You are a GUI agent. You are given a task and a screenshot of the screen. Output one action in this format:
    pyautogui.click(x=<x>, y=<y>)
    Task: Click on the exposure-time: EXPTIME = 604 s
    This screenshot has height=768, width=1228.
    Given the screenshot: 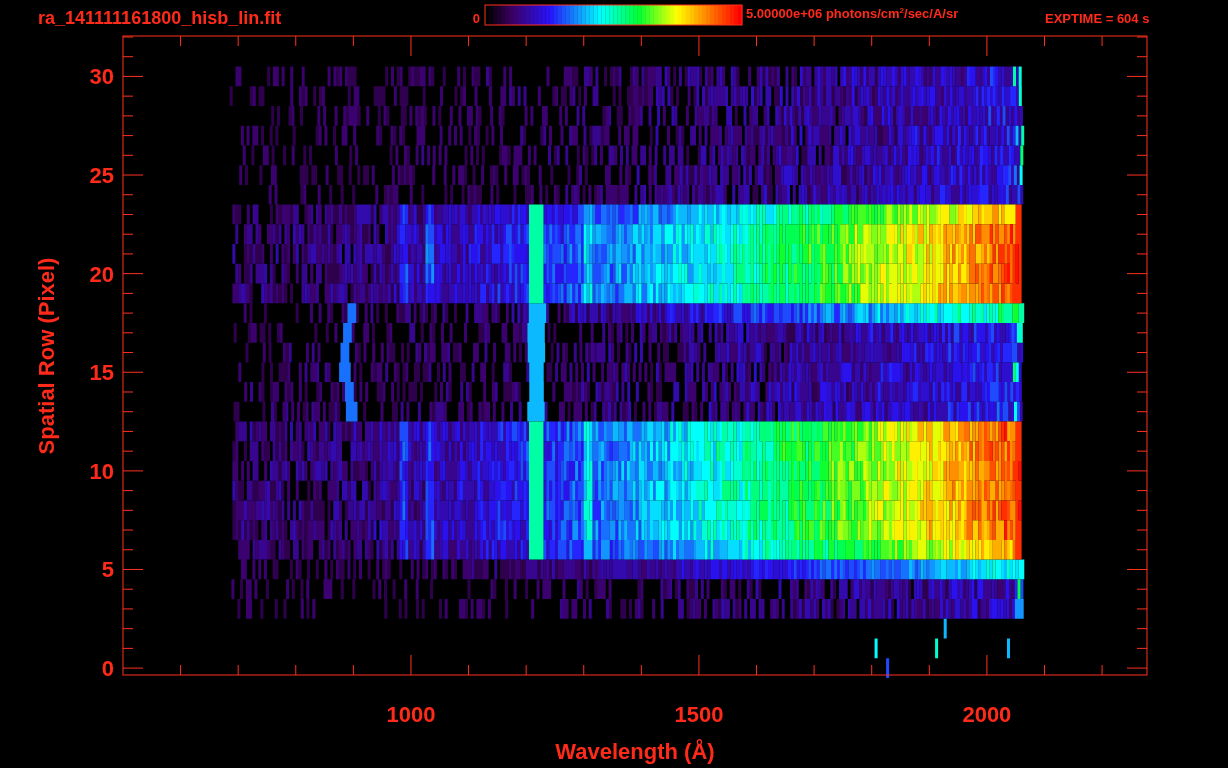 What is the action you would take?
    pyautogui.click(x=1097, y=18)
    